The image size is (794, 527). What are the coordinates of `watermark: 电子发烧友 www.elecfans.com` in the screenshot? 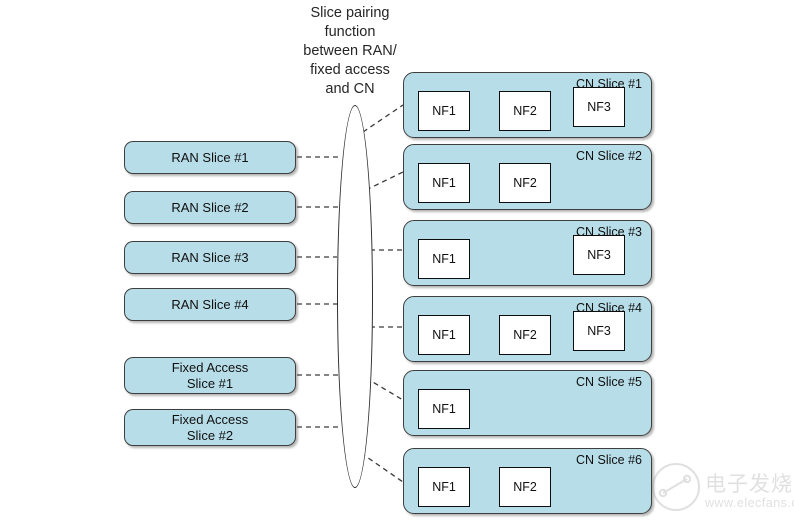 It's located at (722, 489).